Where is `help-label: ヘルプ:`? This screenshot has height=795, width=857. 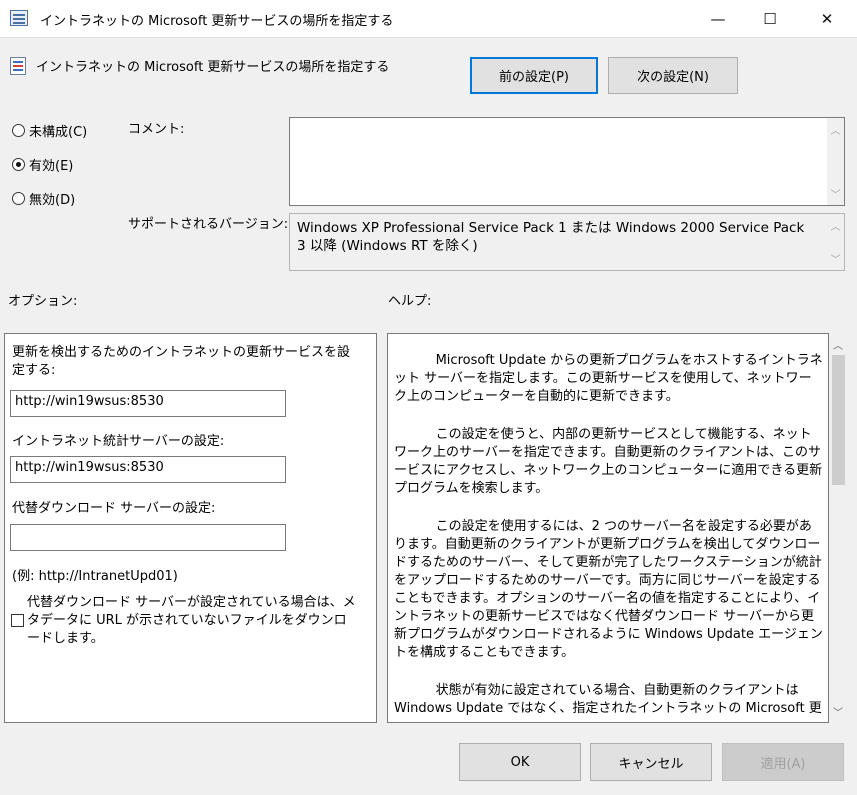
help-label: ヘルプ: is located at coordinates (410, 301).